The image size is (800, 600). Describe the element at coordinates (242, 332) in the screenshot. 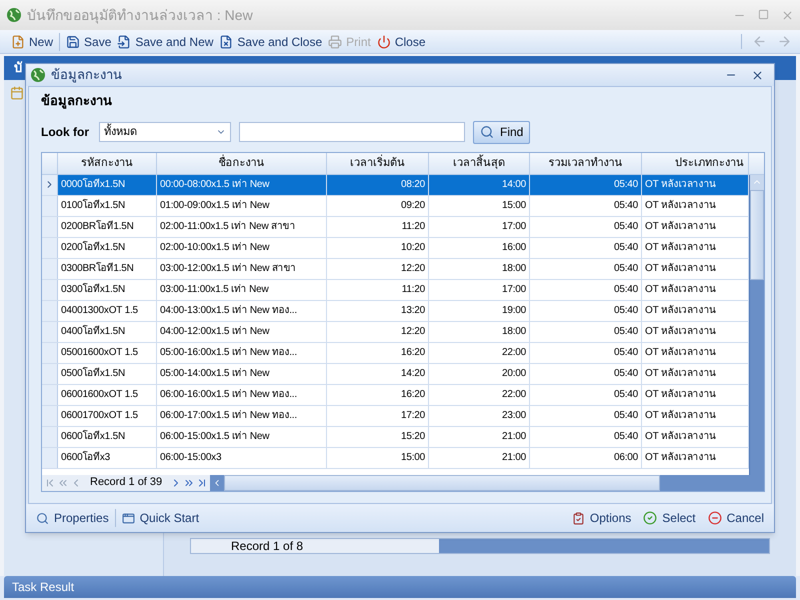

I see `table-cell: 04:00-12:00x1.5 เท่า New` at that location.